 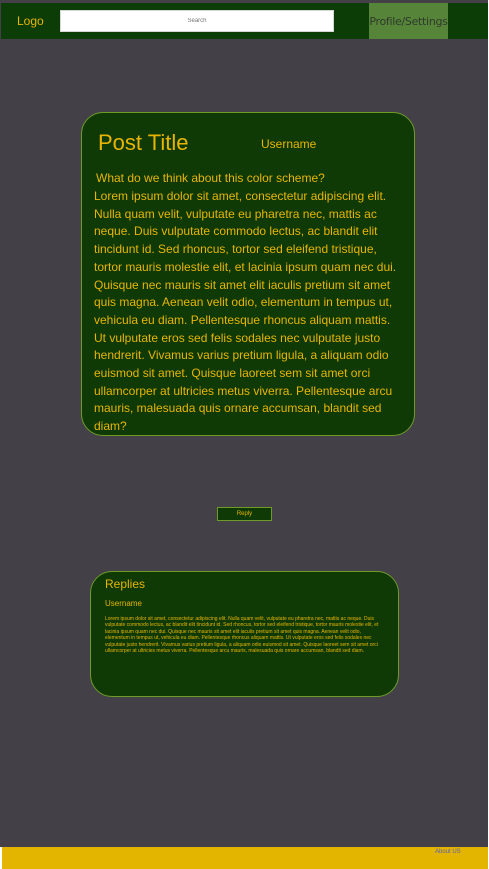 What do you see at coordinates (245, 858) in the screenshot?
I see `footer: About US` at bounding box center [245, 858].